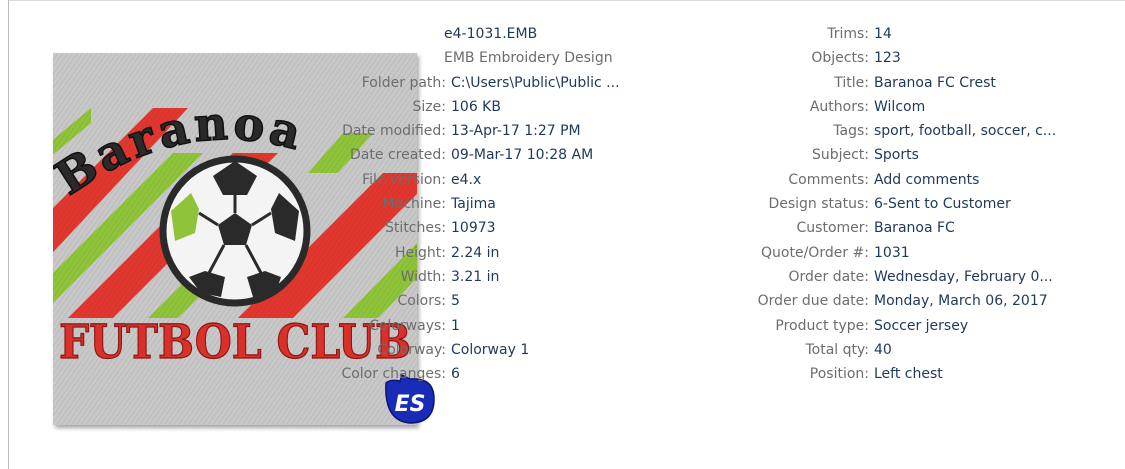 The image size is (1125, 469). Describe the element at coordinates (822, 325) in the screenshot. I see `property-label-product-type: Product type:` at that location.